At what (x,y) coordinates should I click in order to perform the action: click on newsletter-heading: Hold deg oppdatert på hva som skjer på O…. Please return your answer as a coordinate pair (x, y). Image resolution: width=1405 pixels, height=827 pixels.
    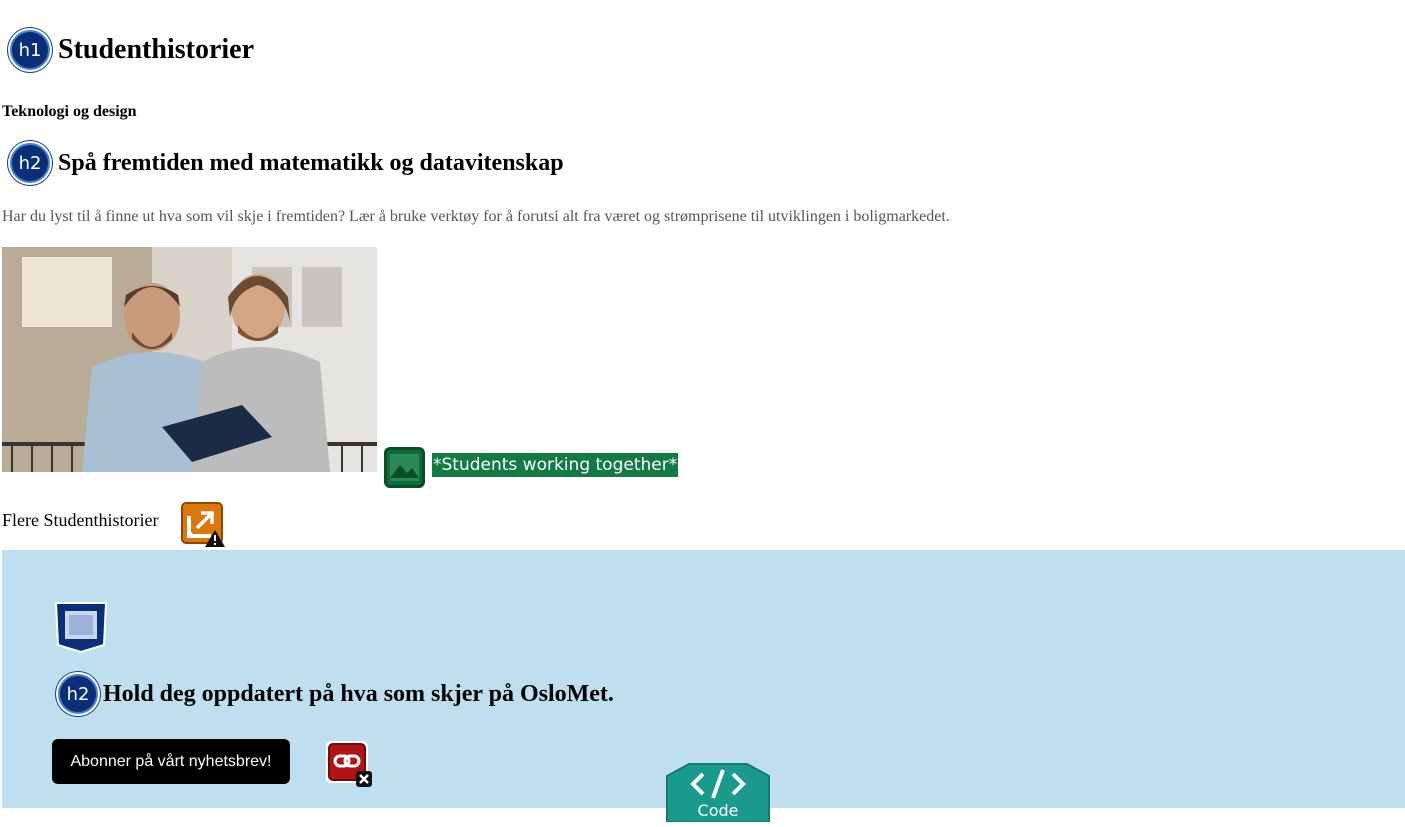
    Looking at the image, I should click on (358, 693).